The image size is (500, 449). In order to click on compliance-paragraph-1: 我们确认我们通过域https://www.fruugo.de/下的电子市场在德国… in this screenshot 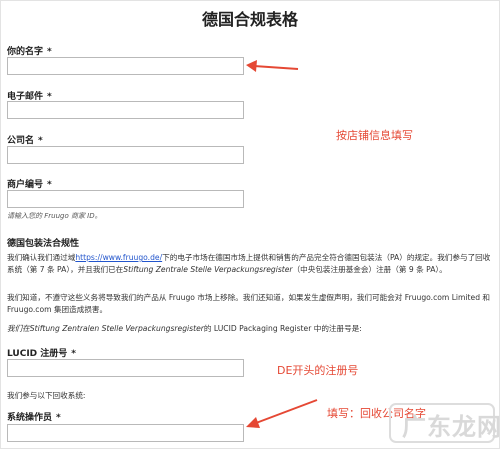, I will do `click(249, 263)`.